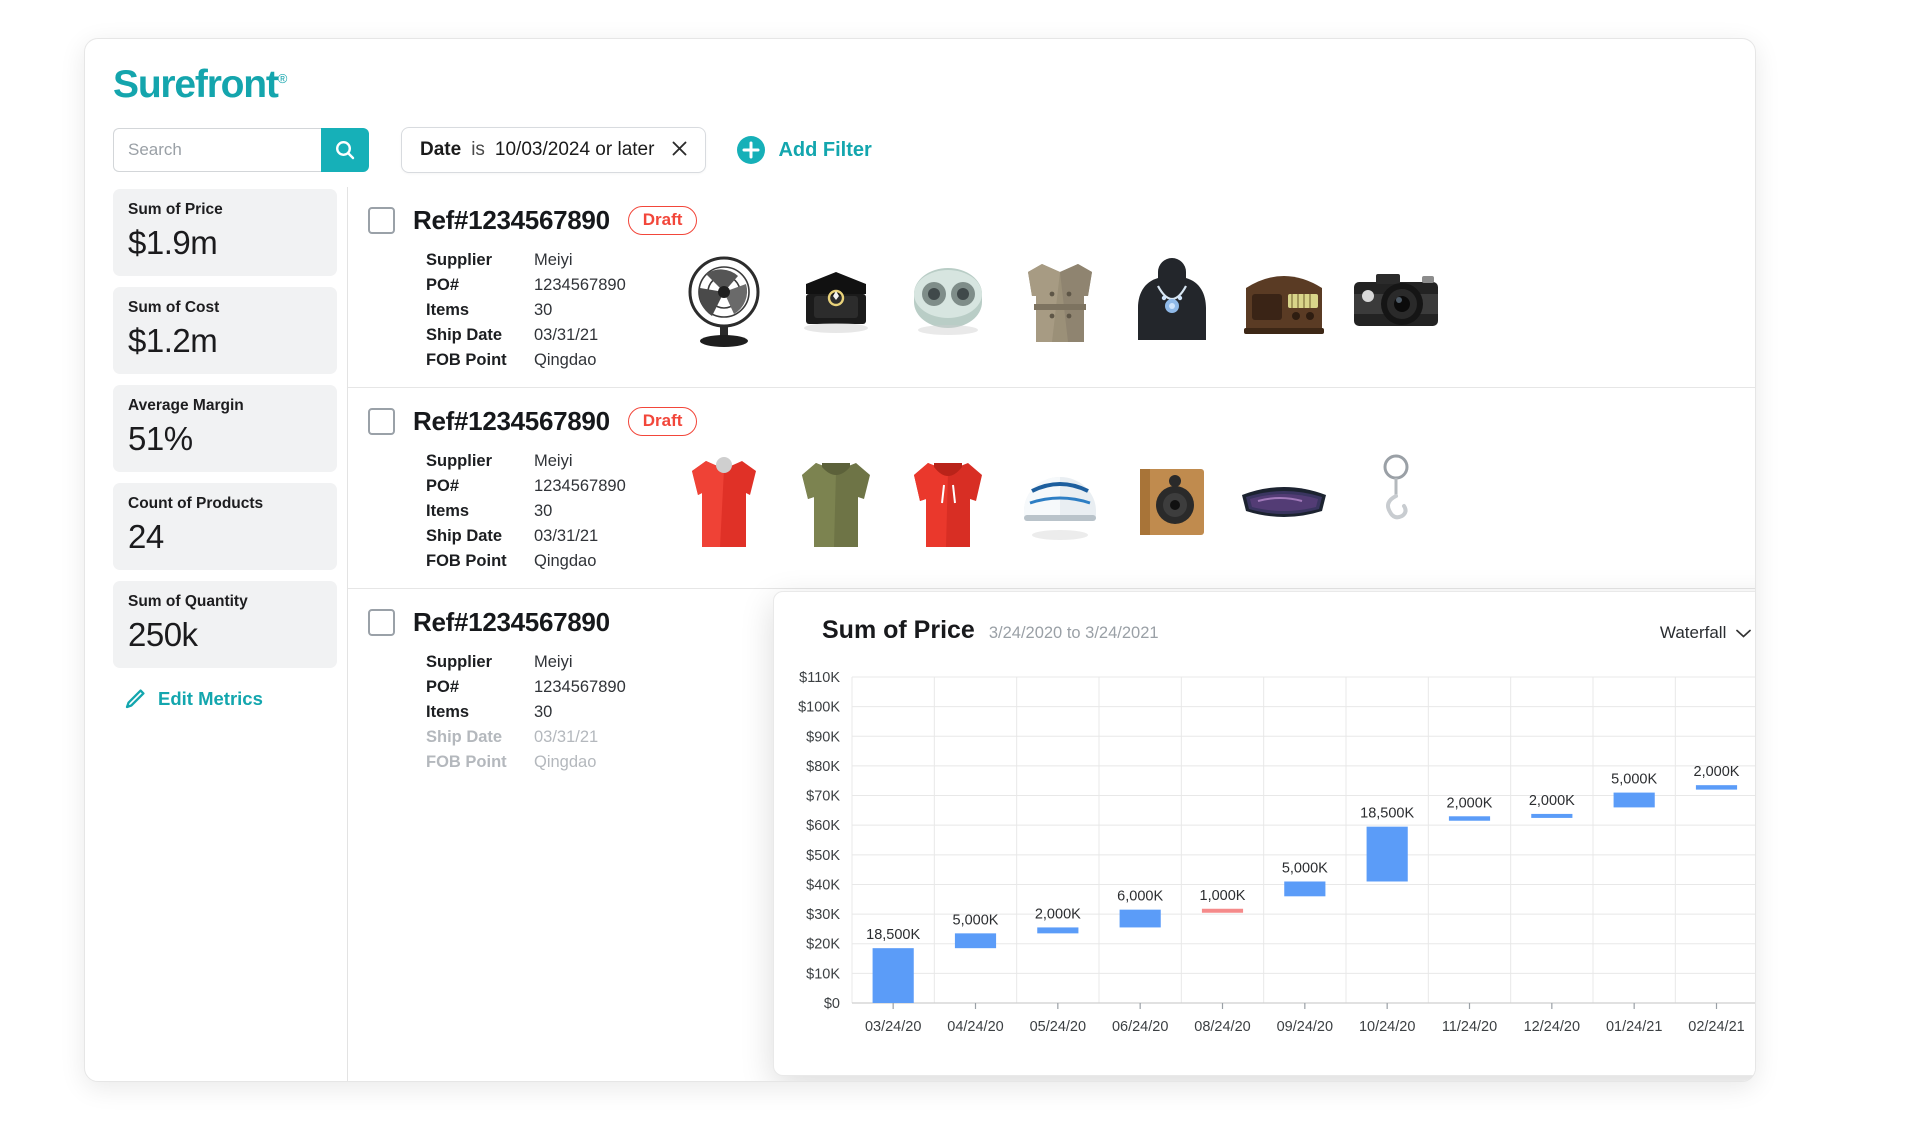  What do you see at coordinates (1396, 501) in the screenshot?
I see `product-thumb-keychain` at bounding box center [1396, 501].